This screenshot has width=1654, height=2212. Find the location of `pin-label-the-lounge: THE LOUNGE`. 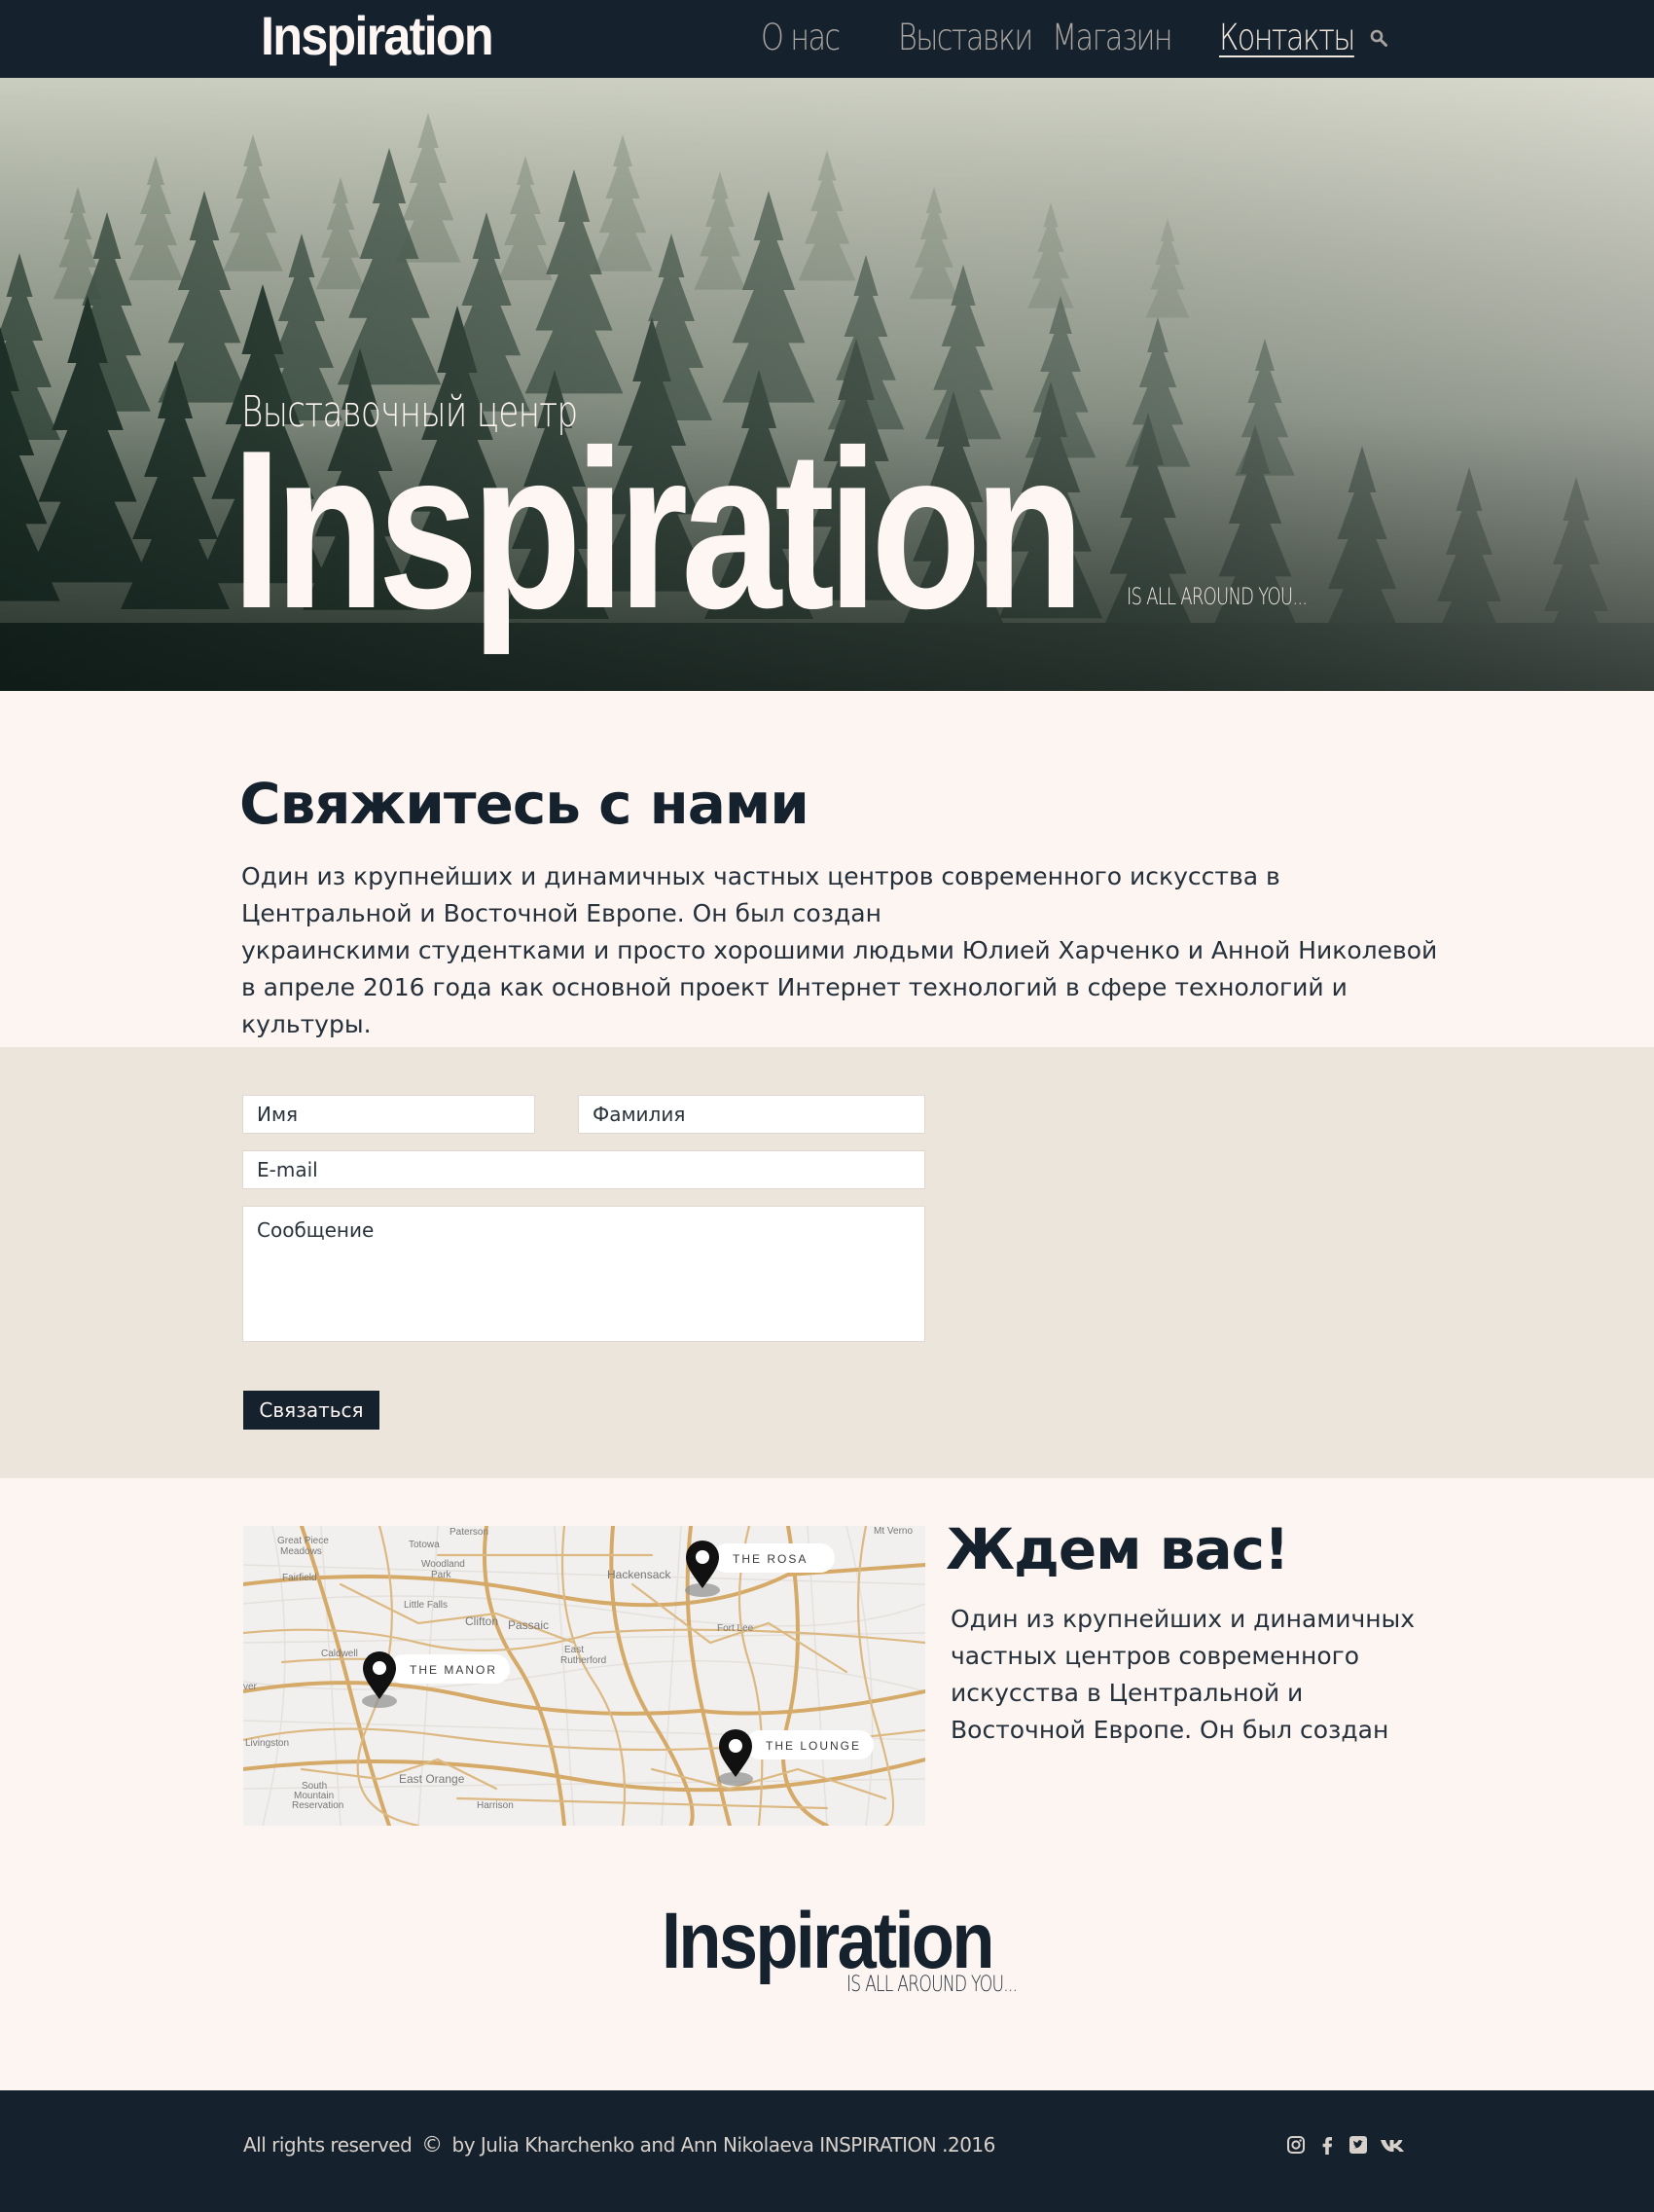

pin-label-the-lounge: THE LOUNGE is located at coordinates (813, 1746).